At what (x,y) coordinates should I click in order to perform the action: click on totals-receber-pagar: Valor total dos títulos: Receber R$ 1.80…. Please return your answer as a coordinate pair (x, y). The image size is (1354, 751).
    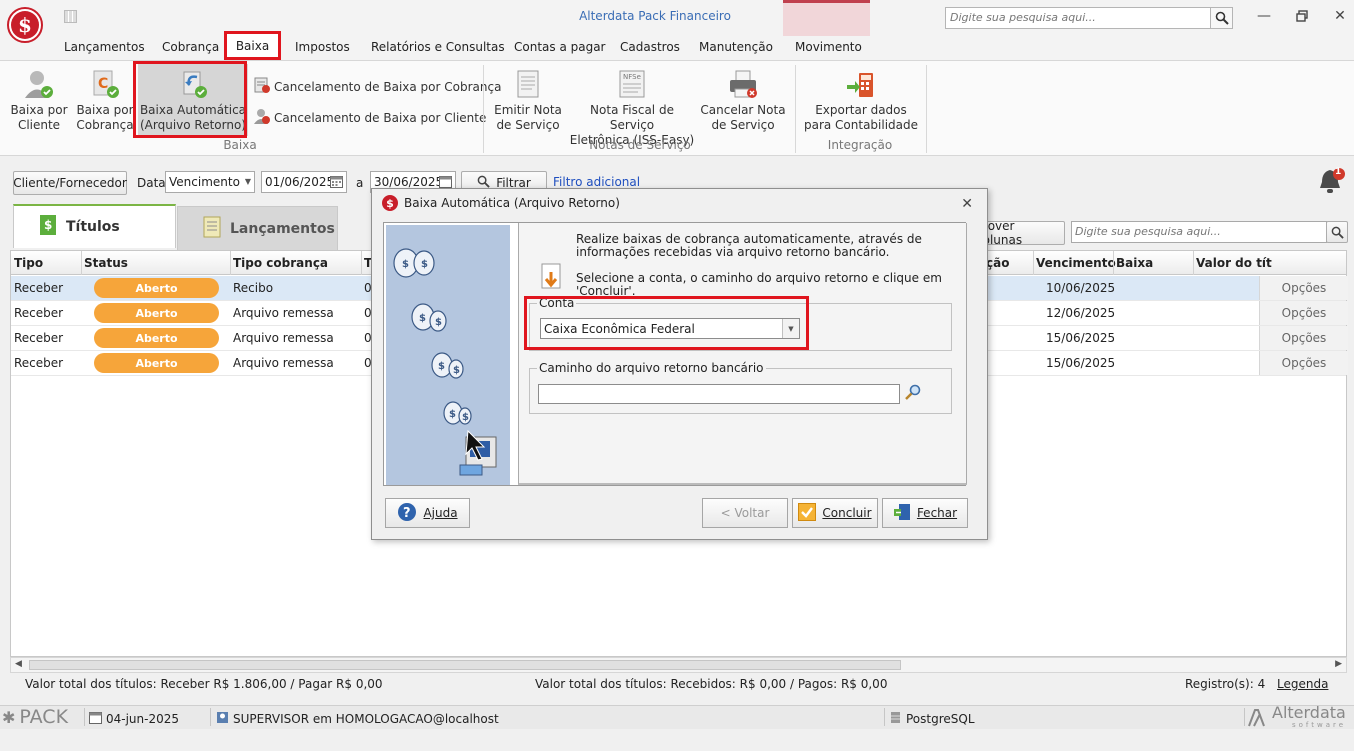
    Looking at the image, I should click on (204, 684).